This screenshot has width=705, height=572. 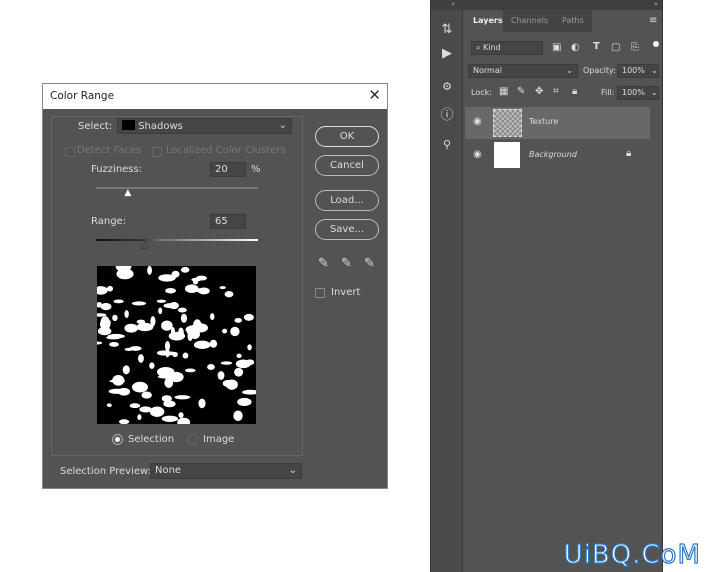 I want to click on filter-smart-object-icon: ⎘, so click(x=635, y=47).